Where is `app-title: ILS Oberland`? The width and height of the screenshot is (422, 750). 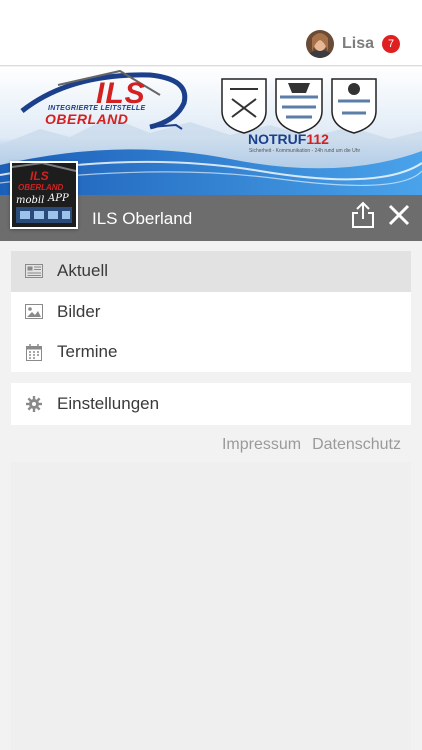 app-title: ILS Oberland is located at coordinates (142, 218).